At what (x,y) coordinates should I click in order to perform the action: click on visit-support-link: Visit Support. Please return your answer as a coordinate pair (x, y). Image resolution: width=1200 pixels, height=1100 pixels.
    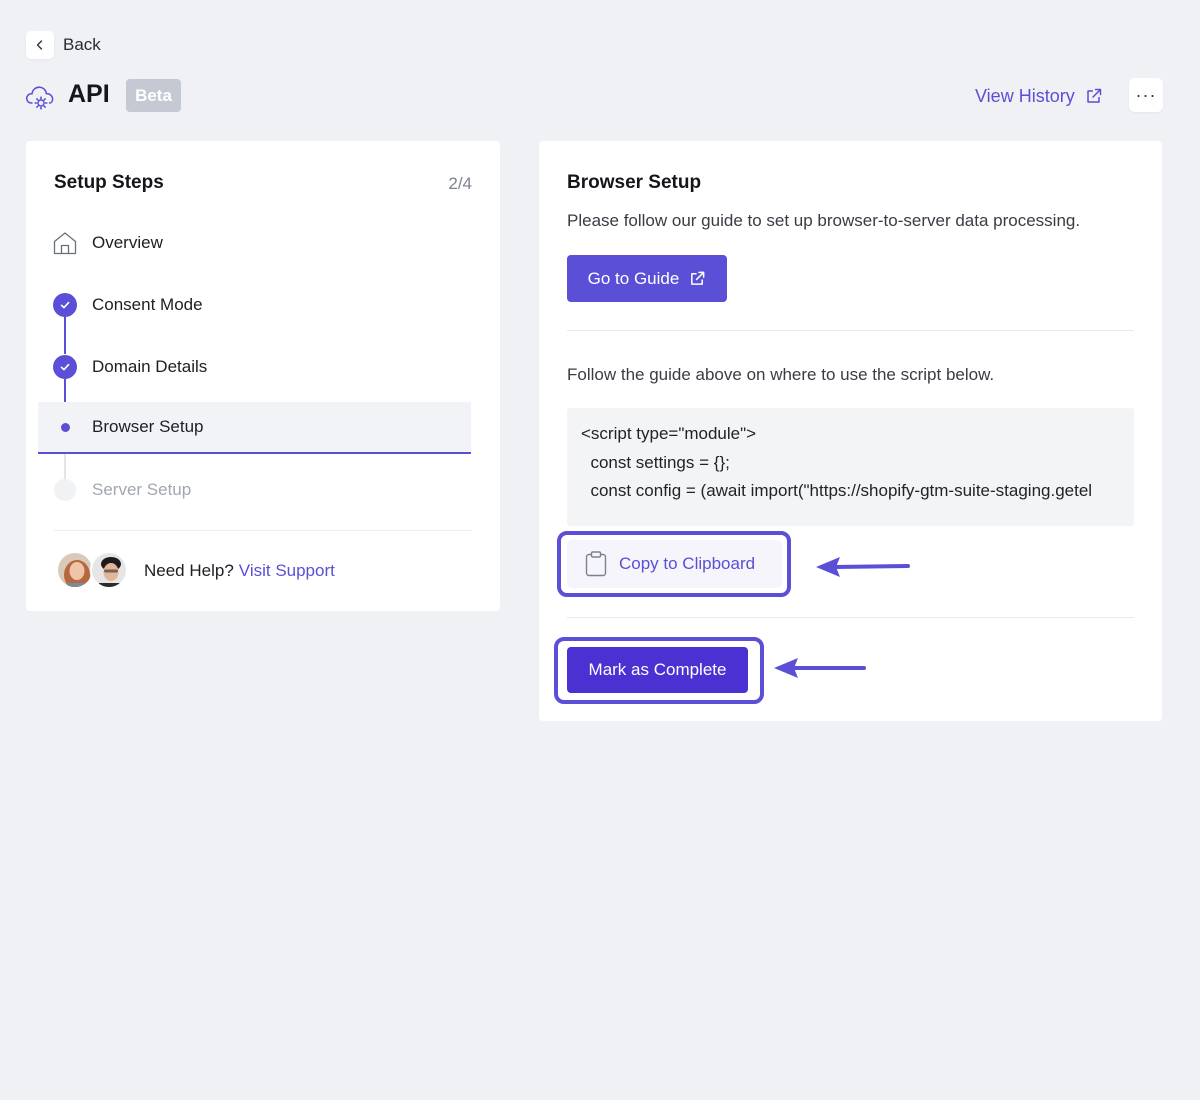
    Looking at the image, I should click on (287, 570).